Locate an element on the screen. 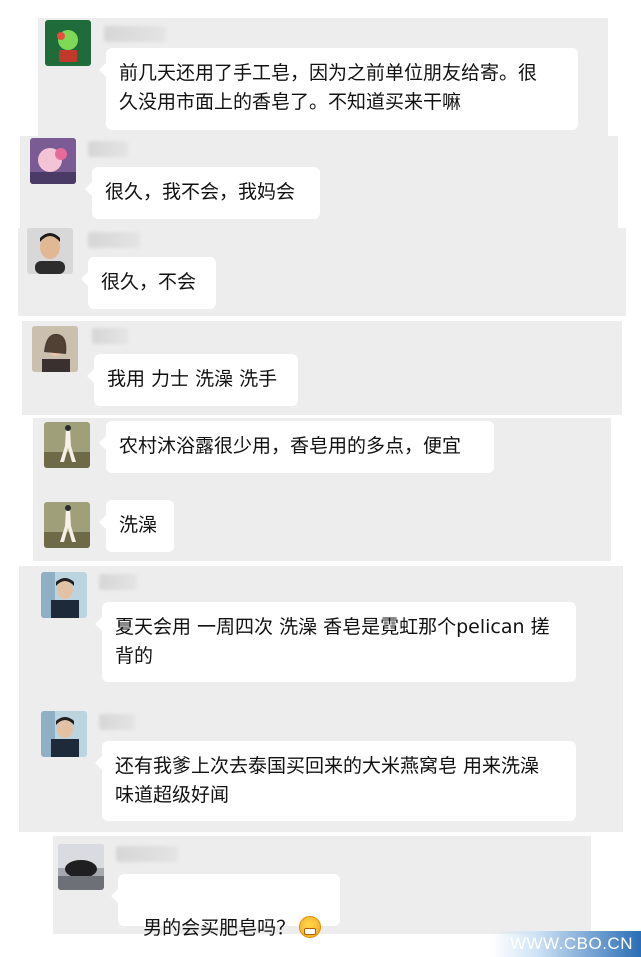  grin-emoji-icon is located at coordinates (310, 927).